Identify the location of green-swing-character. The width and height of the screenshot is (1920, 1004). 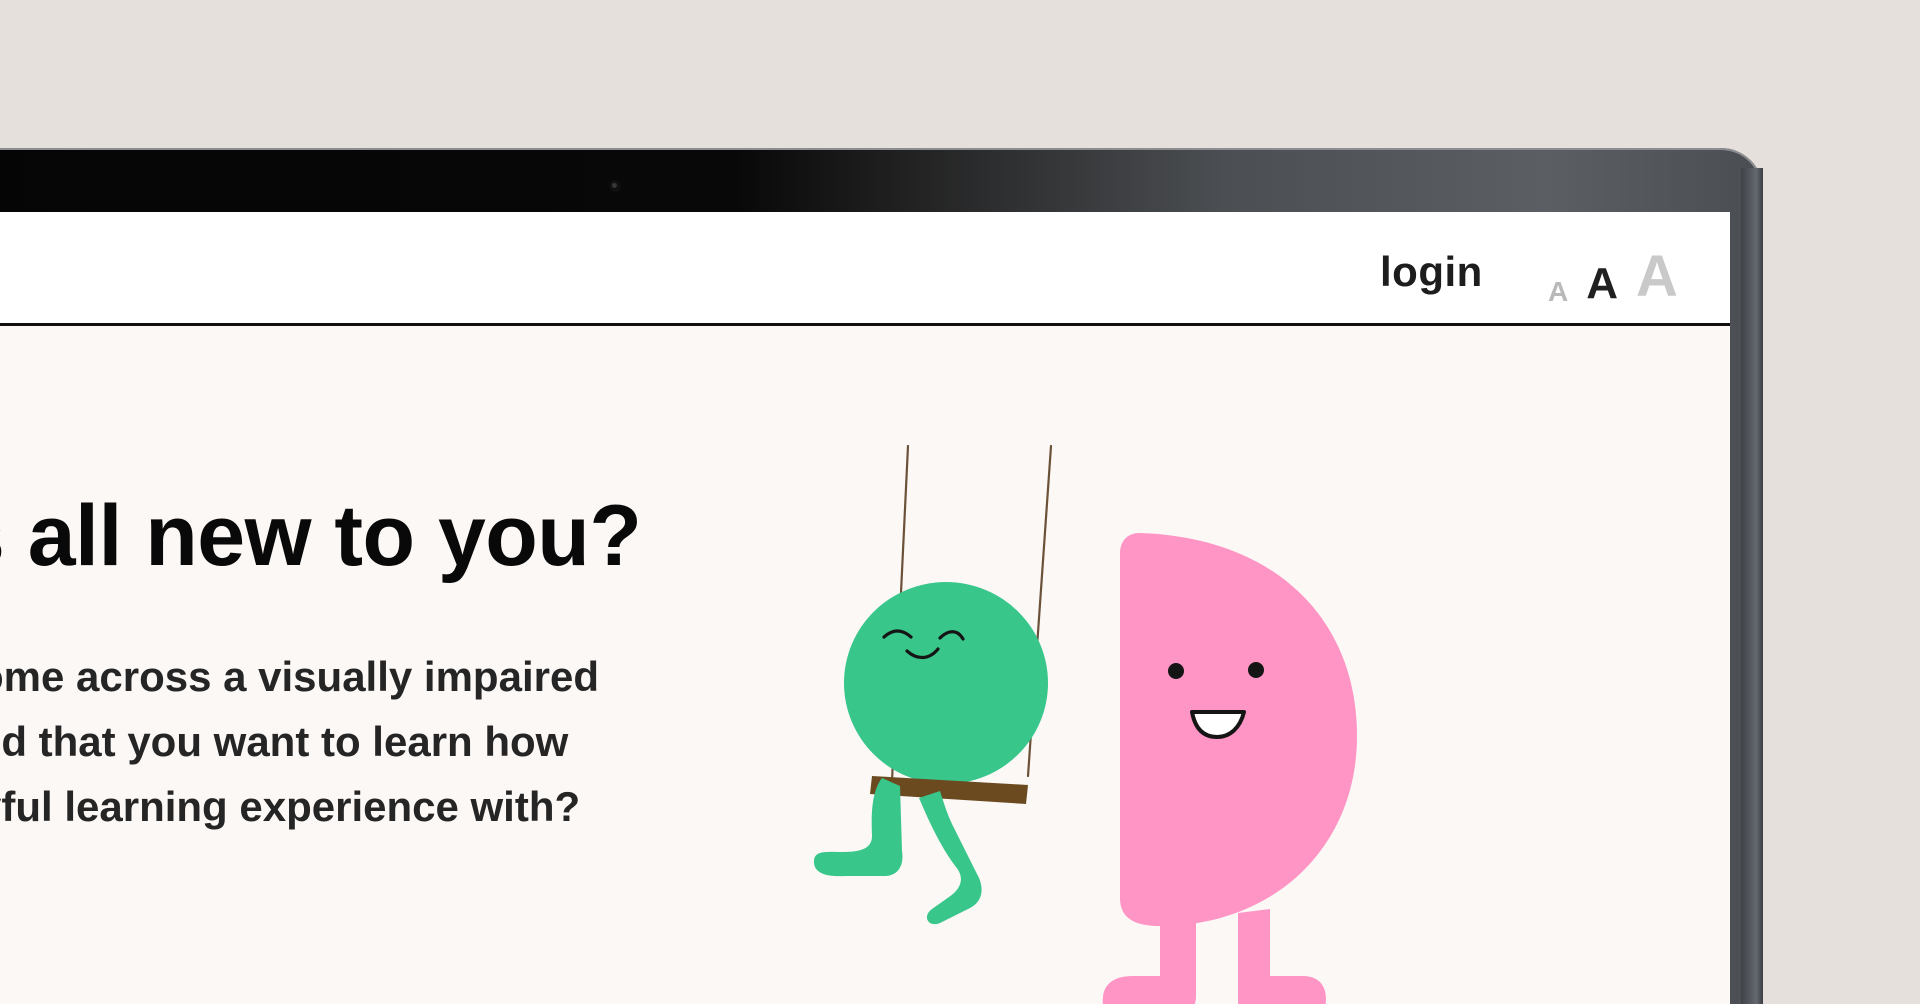
(930, 753).